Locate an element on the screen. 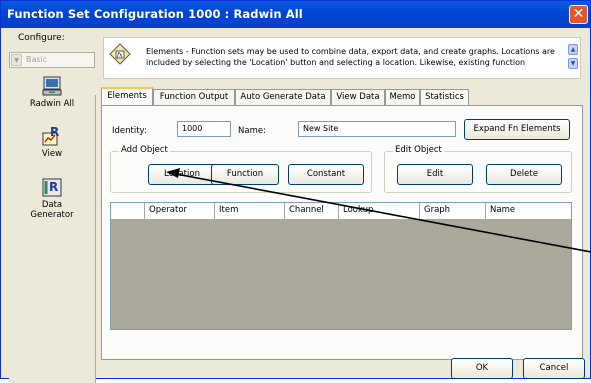  tab-elements: Elements is located at coordinates (127, 96).